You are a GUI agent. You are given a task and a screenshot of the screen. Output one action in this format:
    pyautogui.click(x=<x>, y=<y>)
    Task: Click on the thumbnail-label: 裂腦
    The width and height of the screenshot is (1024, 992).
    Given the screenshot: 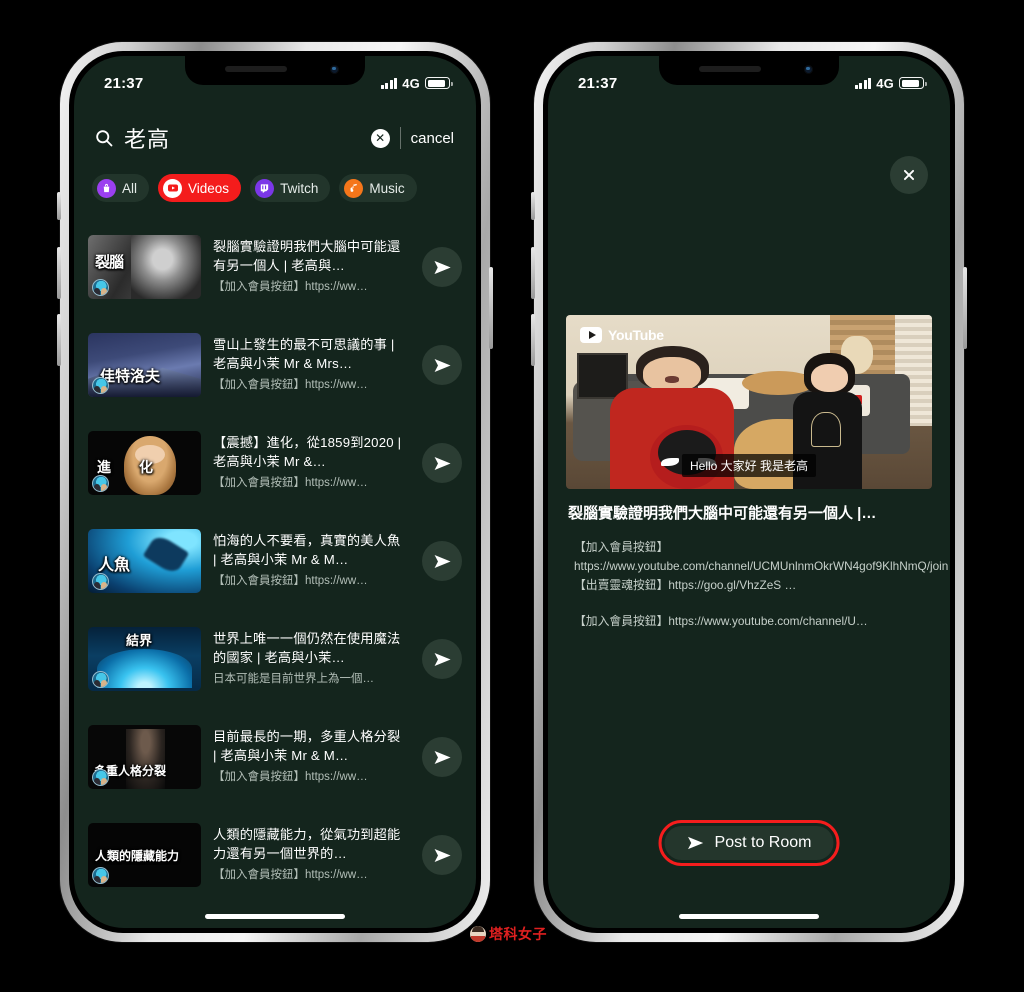 What is the action you would take?
    pyautogui.click(x=109, y=262)
    